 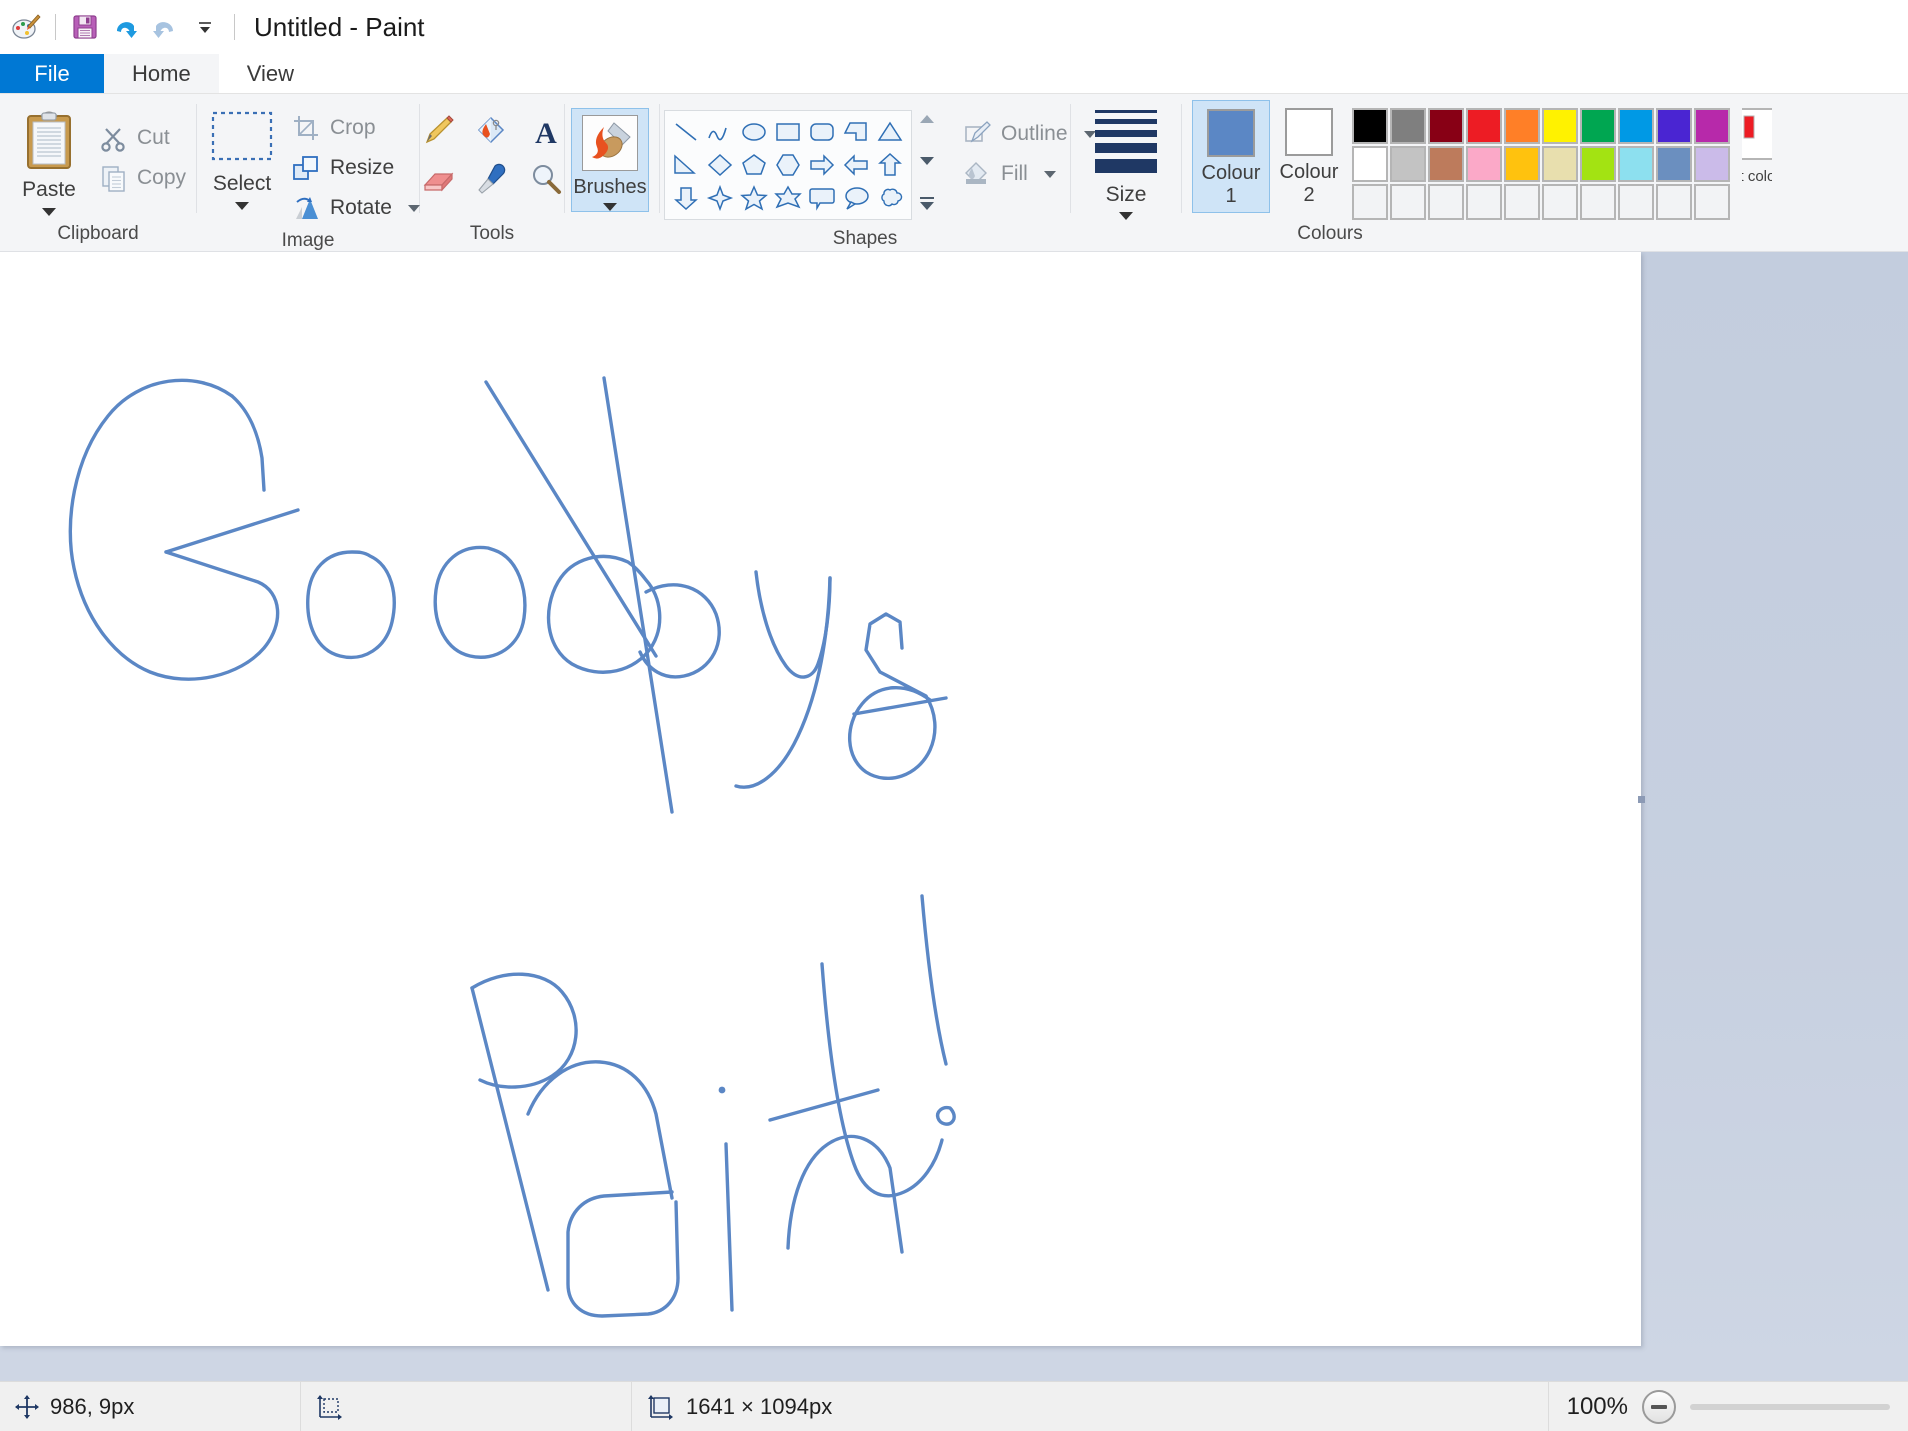 I want to click on palette-swatch-r2-c1, so click(x=1370, y=164).